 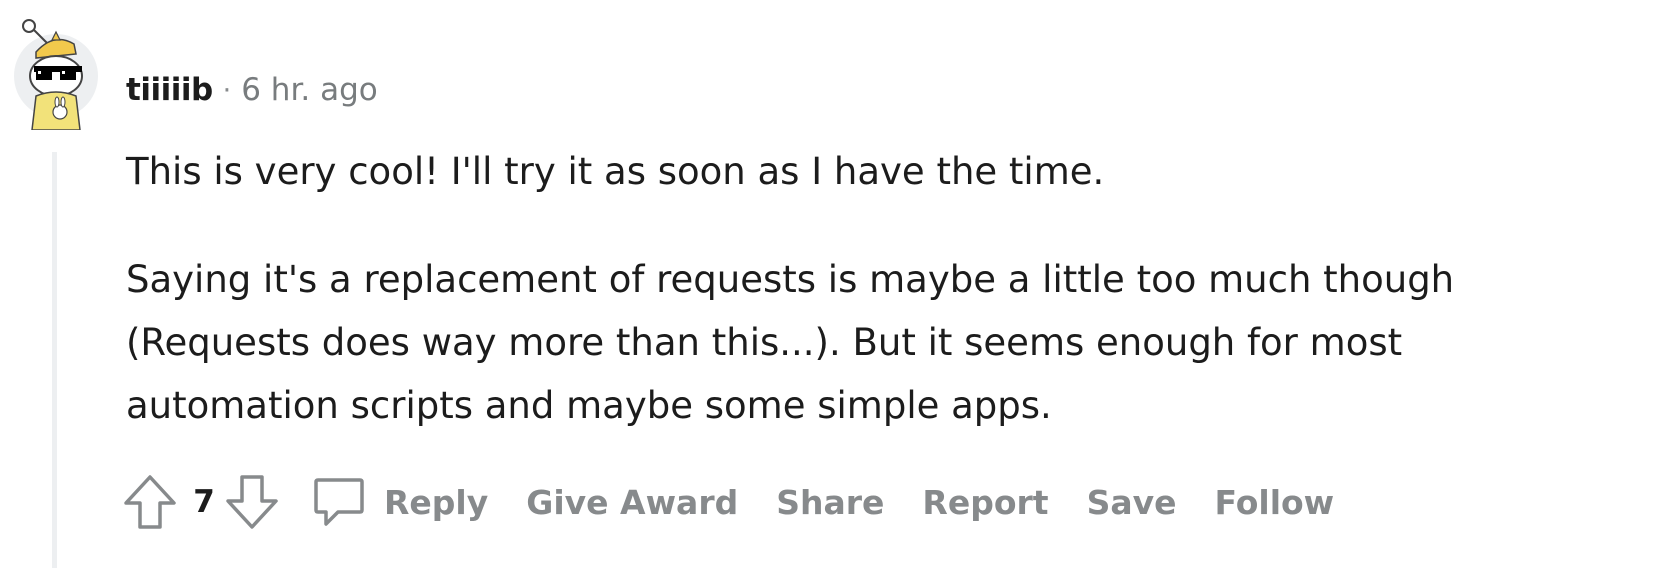 What do you see at coordinates (204, 502) in the screenshot?
I see `vote-score: 7` at bounding box center [204, 502].